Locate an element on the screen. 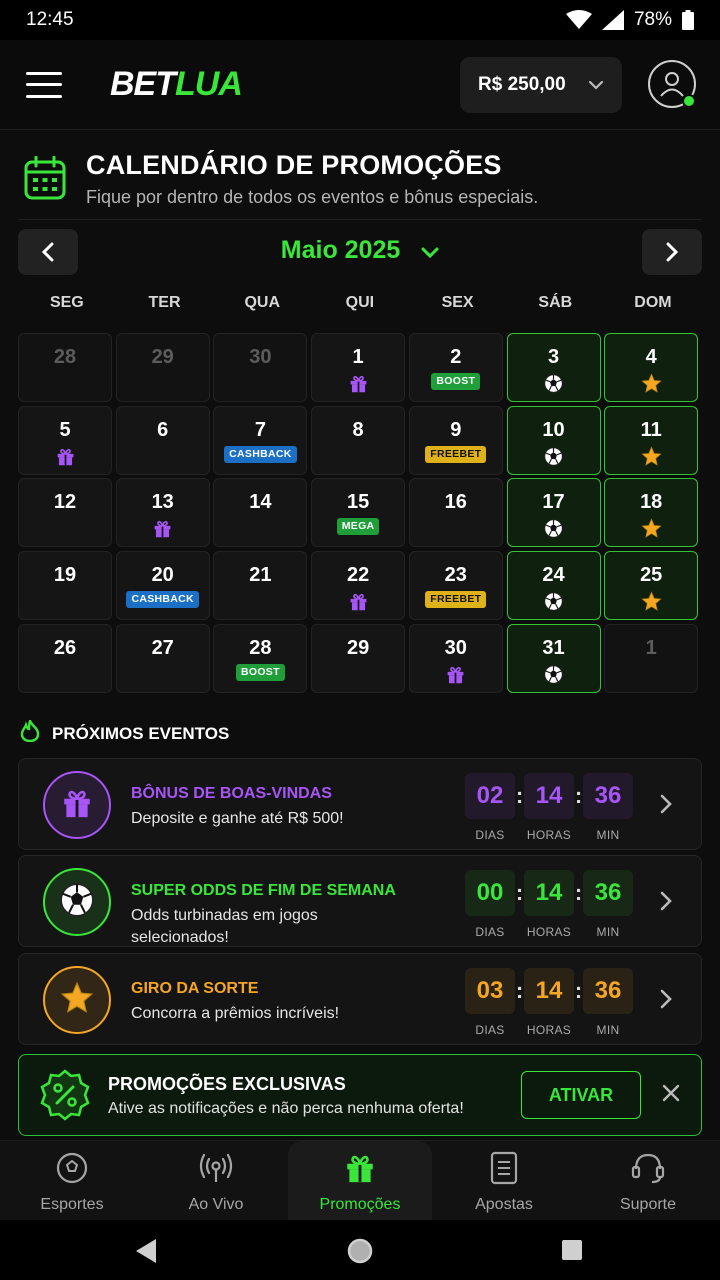 The width and height of the screenshot is (720, 1280). countdown-min: 36 MIN is located at coordinates (608, 1002).